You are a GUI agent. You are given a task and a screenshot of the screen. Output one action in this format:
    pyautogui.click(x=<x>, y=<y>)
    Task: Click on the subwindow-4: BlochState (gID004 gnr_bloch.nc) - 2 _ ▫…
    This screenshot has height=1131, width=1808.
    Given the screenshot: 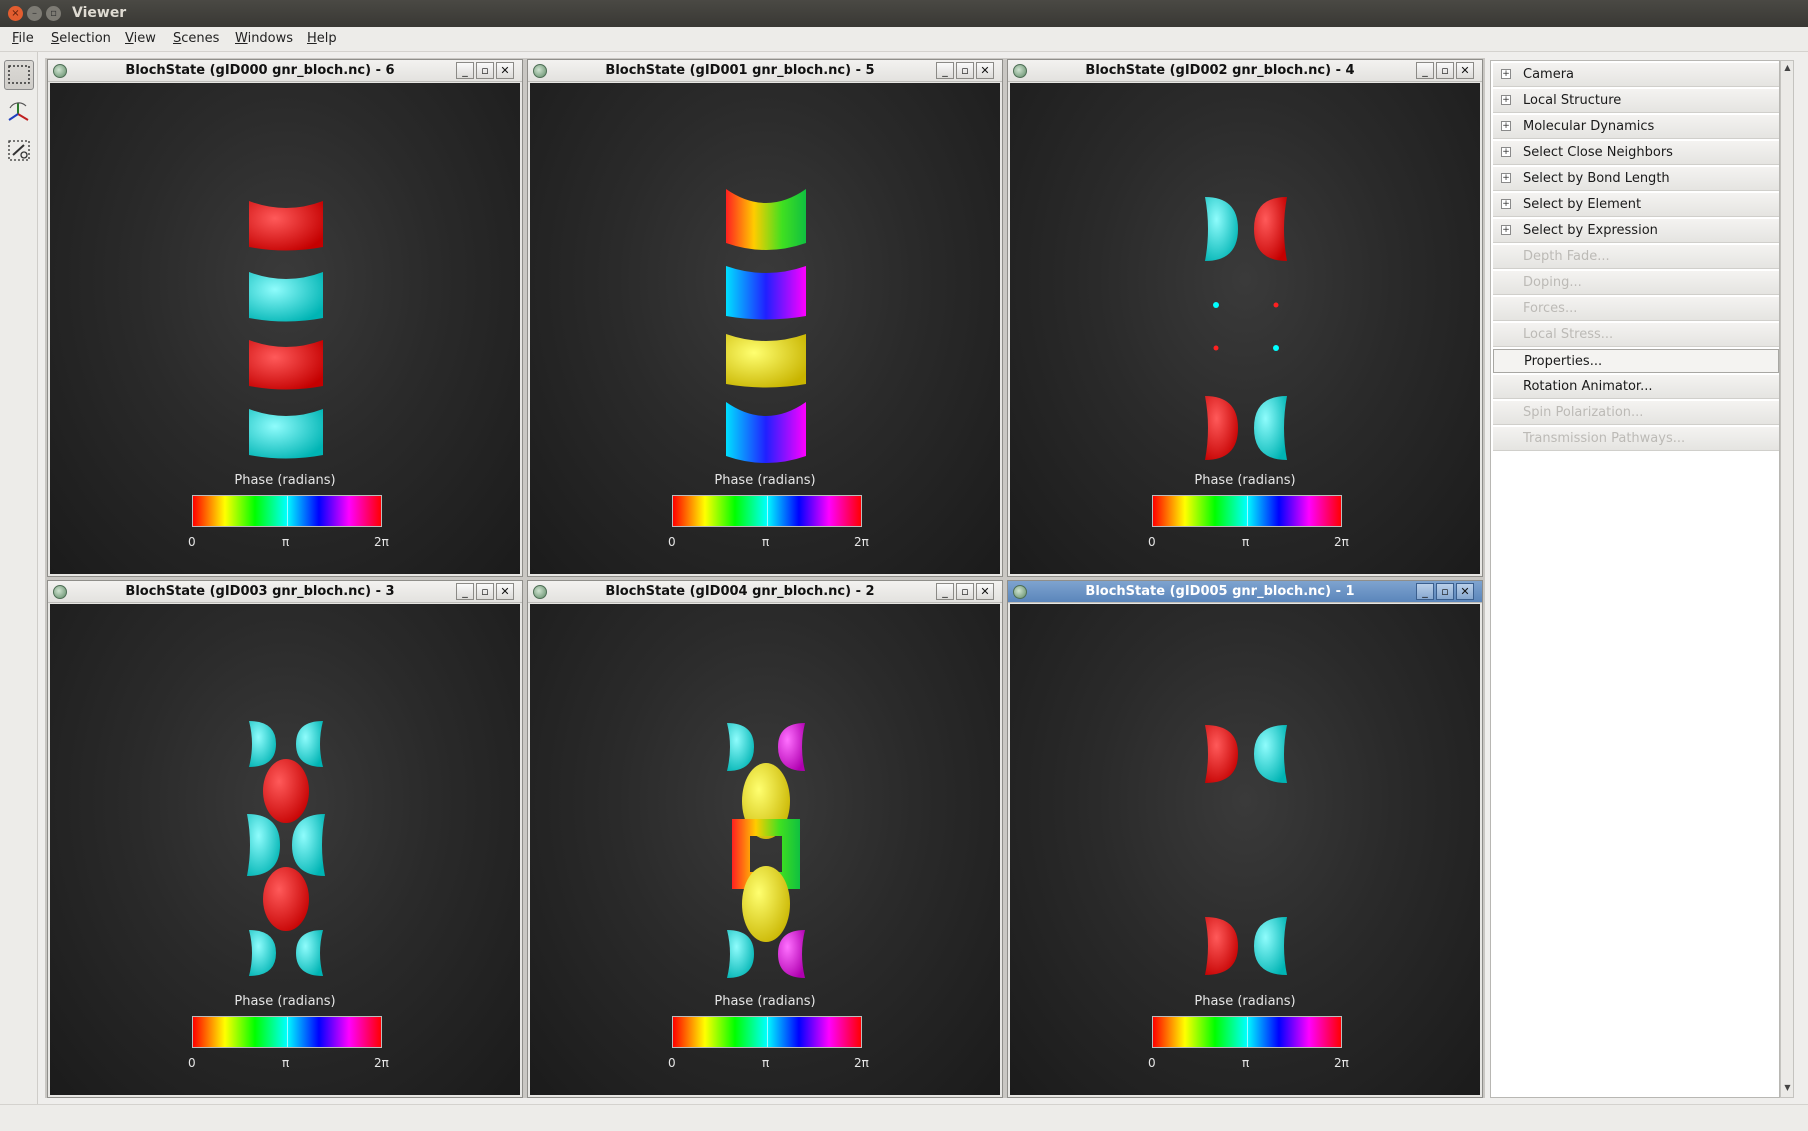 What is the action you would take?
    pyautogui.click(x=765, y=839)
    